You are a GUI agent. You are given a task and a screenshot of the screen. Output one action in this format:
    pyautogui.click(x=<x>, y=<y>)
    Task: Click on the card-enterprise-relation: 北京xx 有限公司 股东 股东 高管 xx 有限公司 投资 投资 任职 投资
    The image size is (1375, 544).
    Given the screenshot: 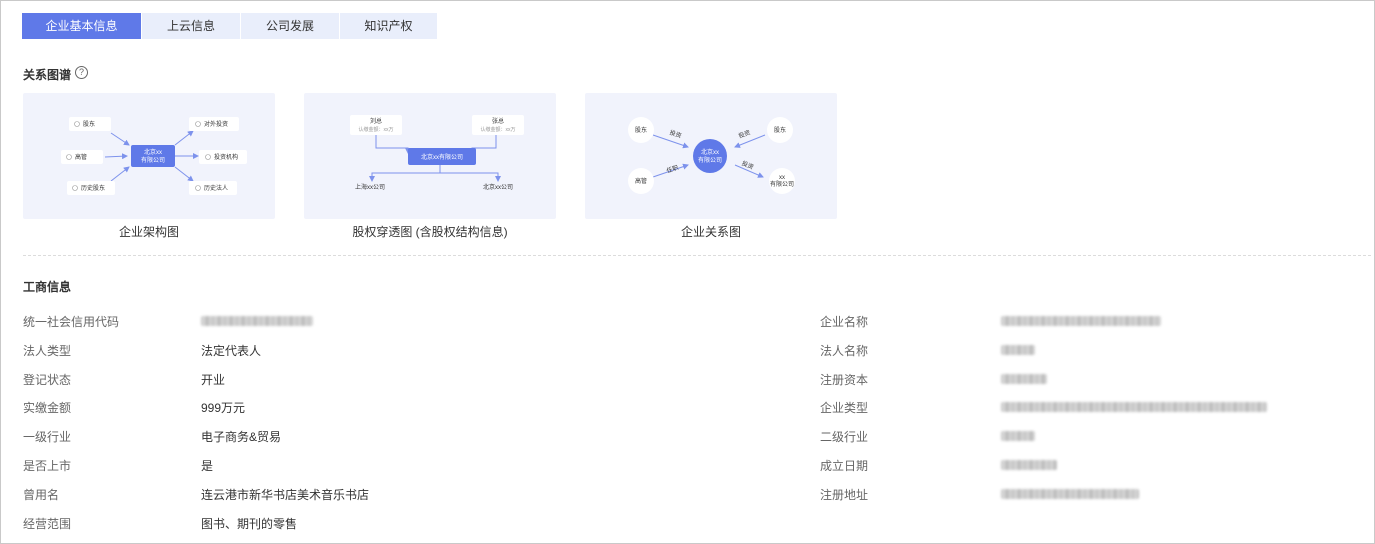 What is the action you would take?
    pyautogui.click(x=711, y=156)
    